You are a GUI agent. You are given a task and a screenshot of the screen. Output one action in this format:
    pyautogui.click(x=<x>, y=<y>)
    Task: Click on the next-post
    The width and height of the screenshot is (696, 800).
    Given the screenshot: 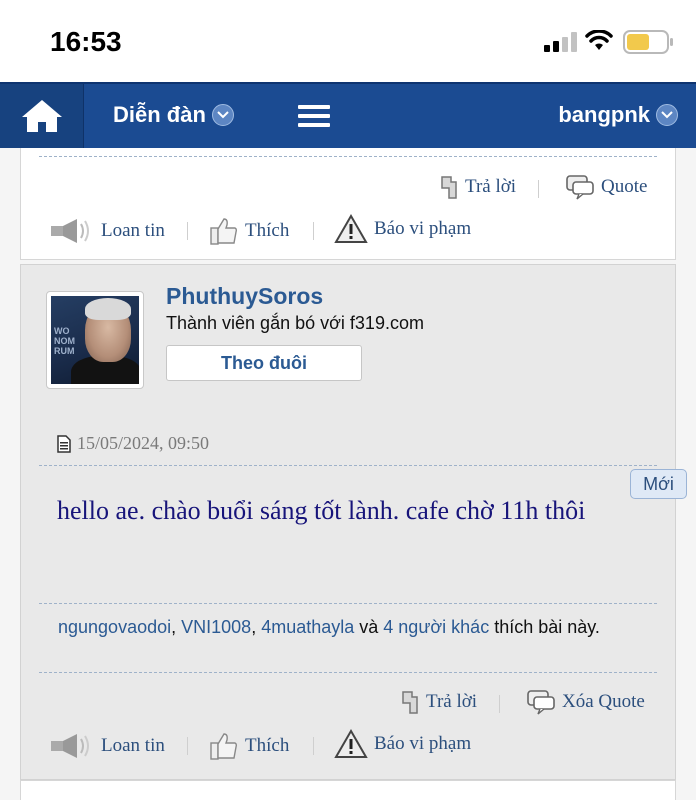 What is the action you would take?
    pyautogui.click(x=348, y=790)
    